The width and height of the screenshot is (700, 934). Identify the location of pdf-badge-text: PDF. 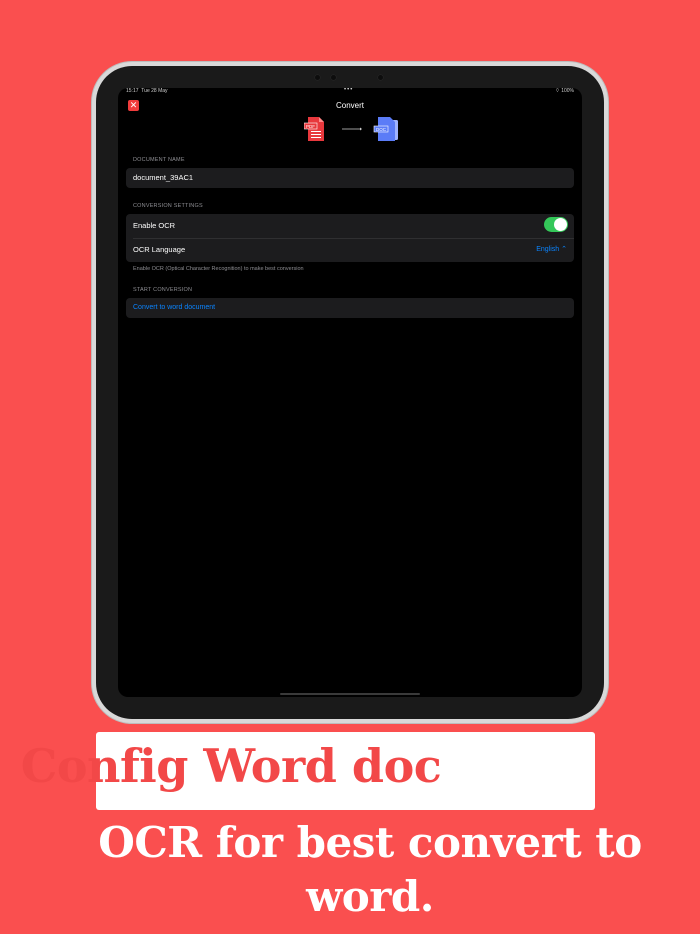
(310, 126).